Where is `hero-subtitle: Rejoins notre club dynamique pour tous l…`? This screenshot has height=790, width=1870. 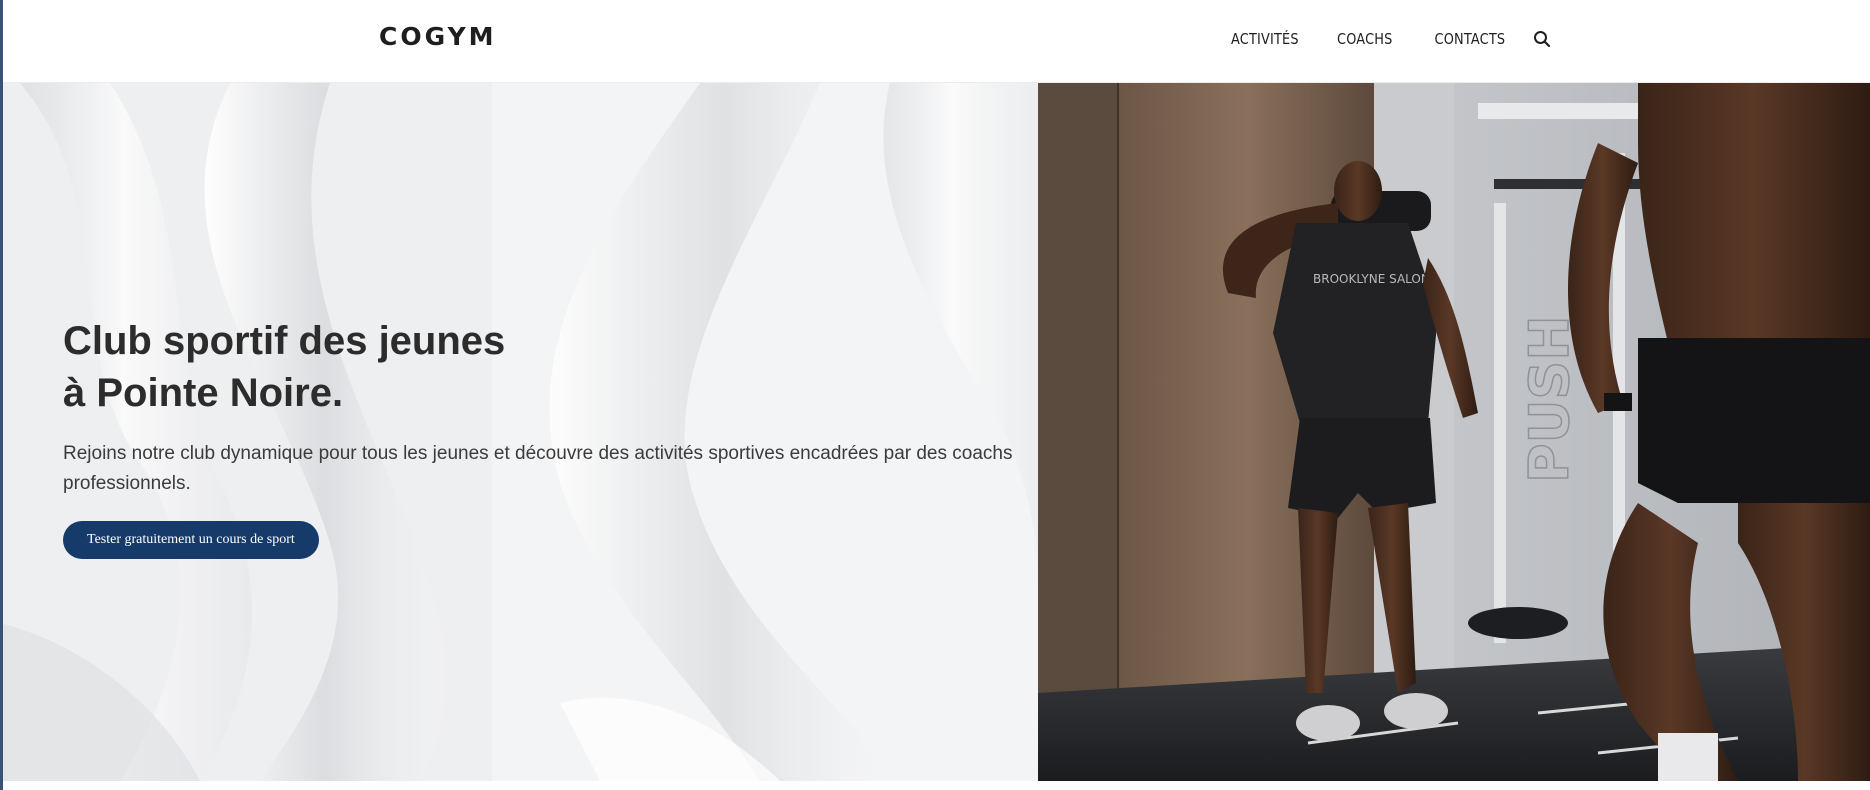 hero-subtitle: Rejoins notre club dynamique pour tous l… is located at coordinates (538, 468).